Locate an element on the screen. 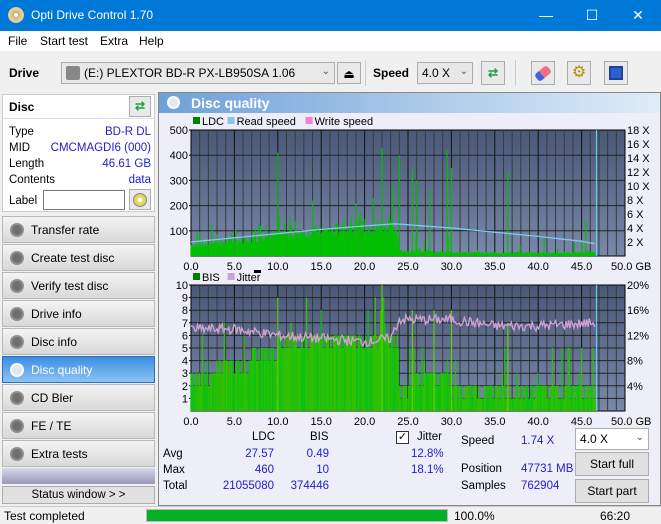 This screenshot has width=661, height=524. samples-value: 762904 is located at coordinates (540, 486).